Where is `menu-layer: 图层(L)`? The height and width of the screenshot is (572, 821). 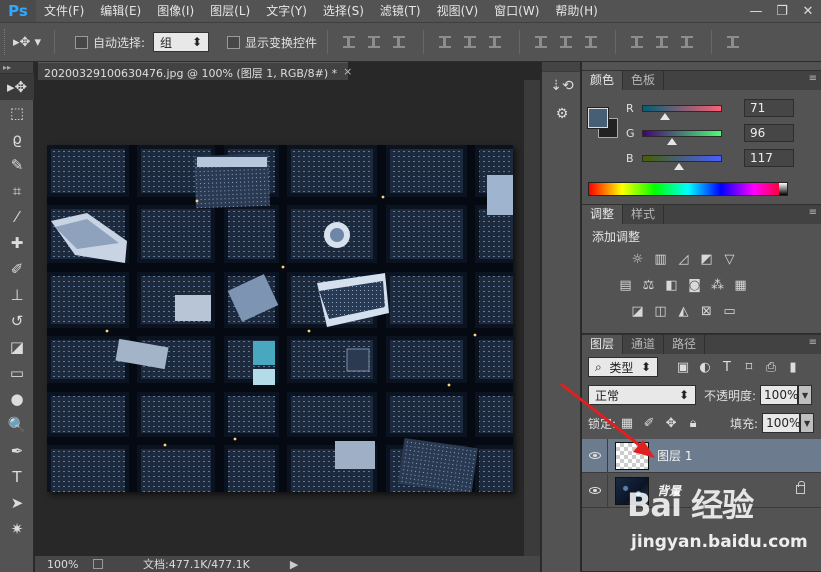 menu-layer: 图层(L) is located at coordinates (230, 11).